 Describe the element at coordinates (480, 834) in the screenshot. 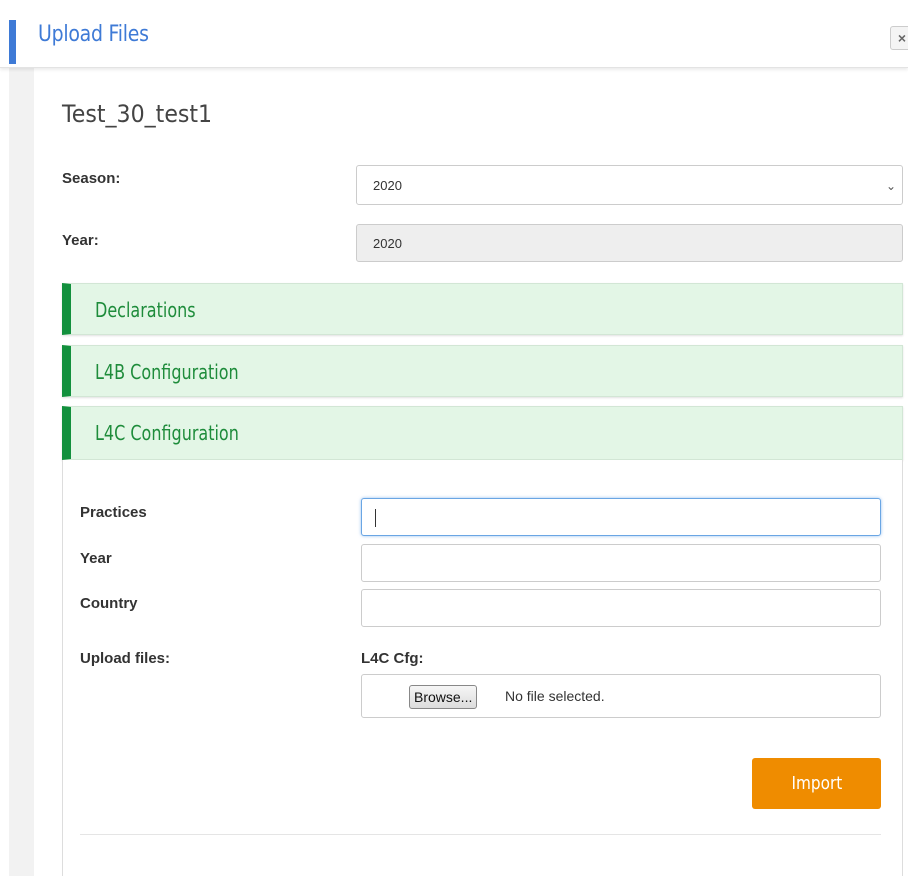

I see `divider` at that location.